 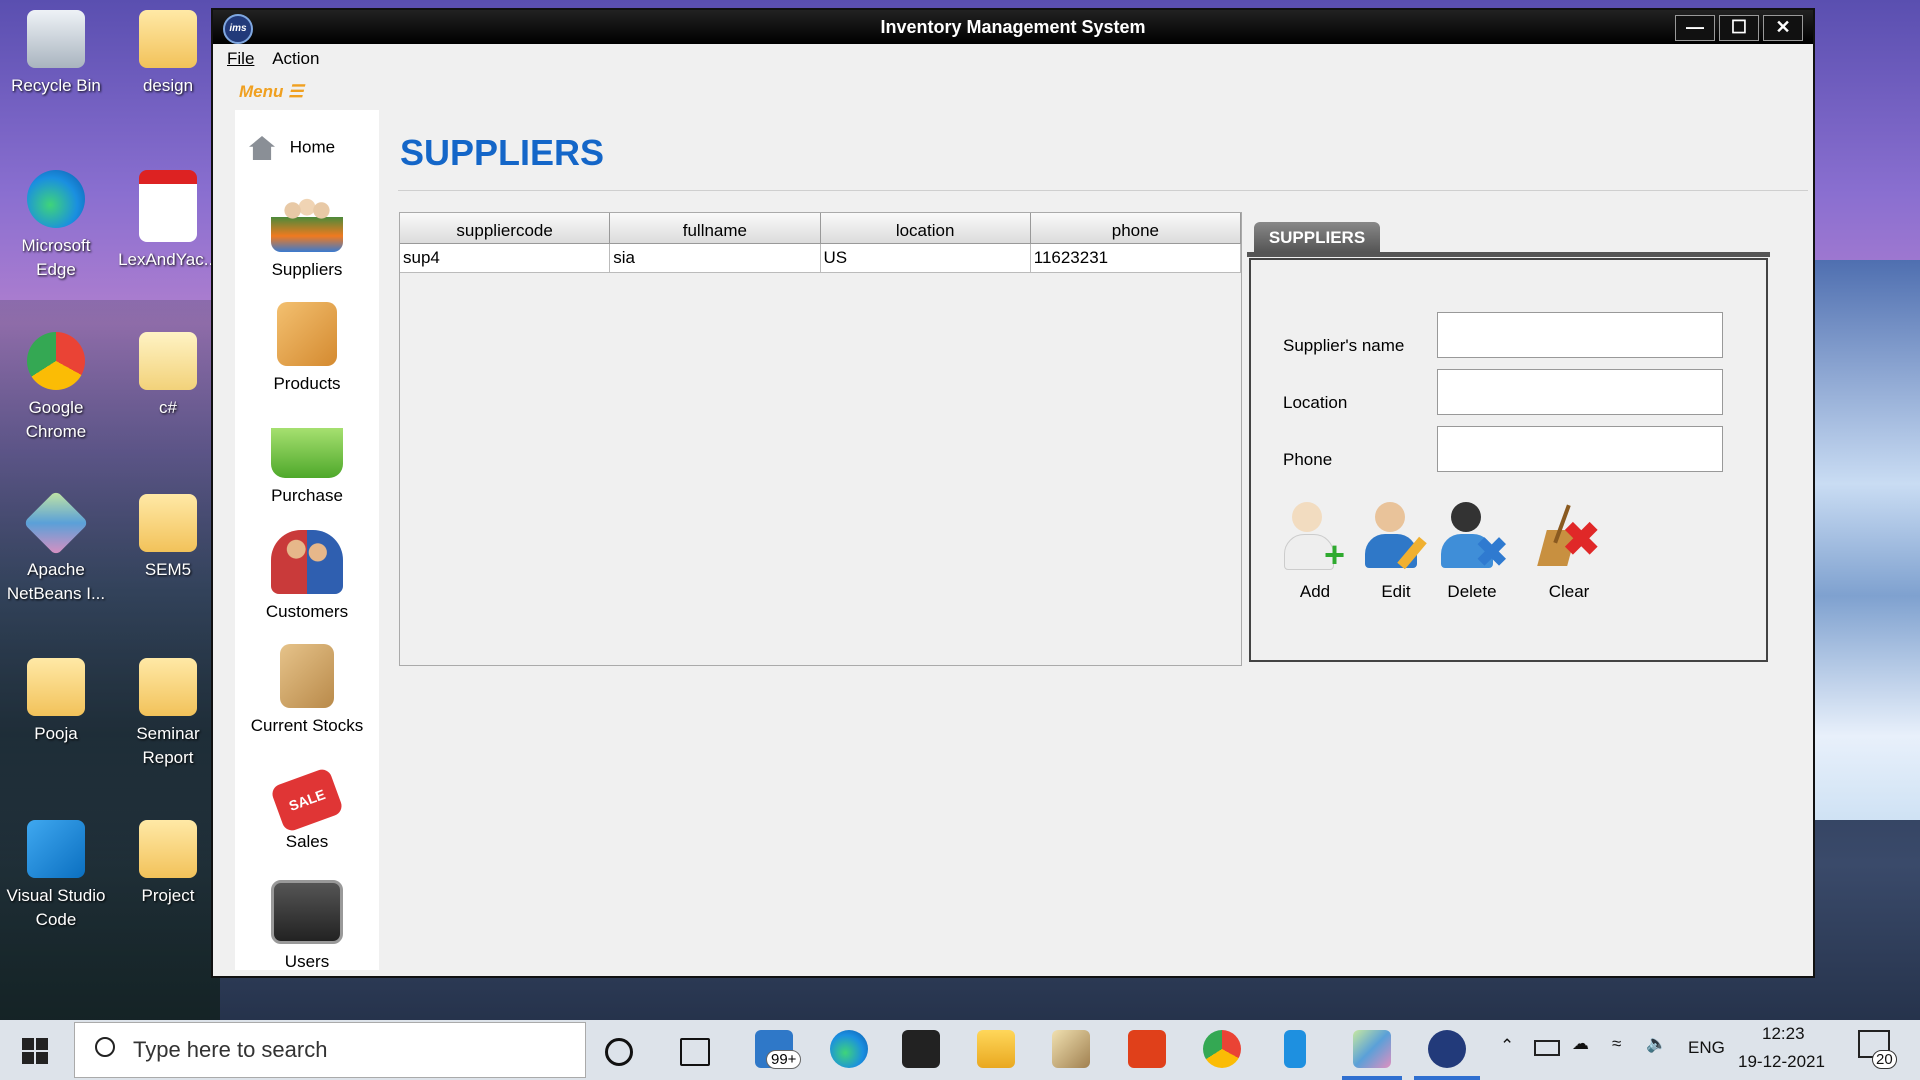 What do you see at coordinates (1372, 1078) in the screenshot?
I see `active-app-underline` at bounding box center [1372, 1078].